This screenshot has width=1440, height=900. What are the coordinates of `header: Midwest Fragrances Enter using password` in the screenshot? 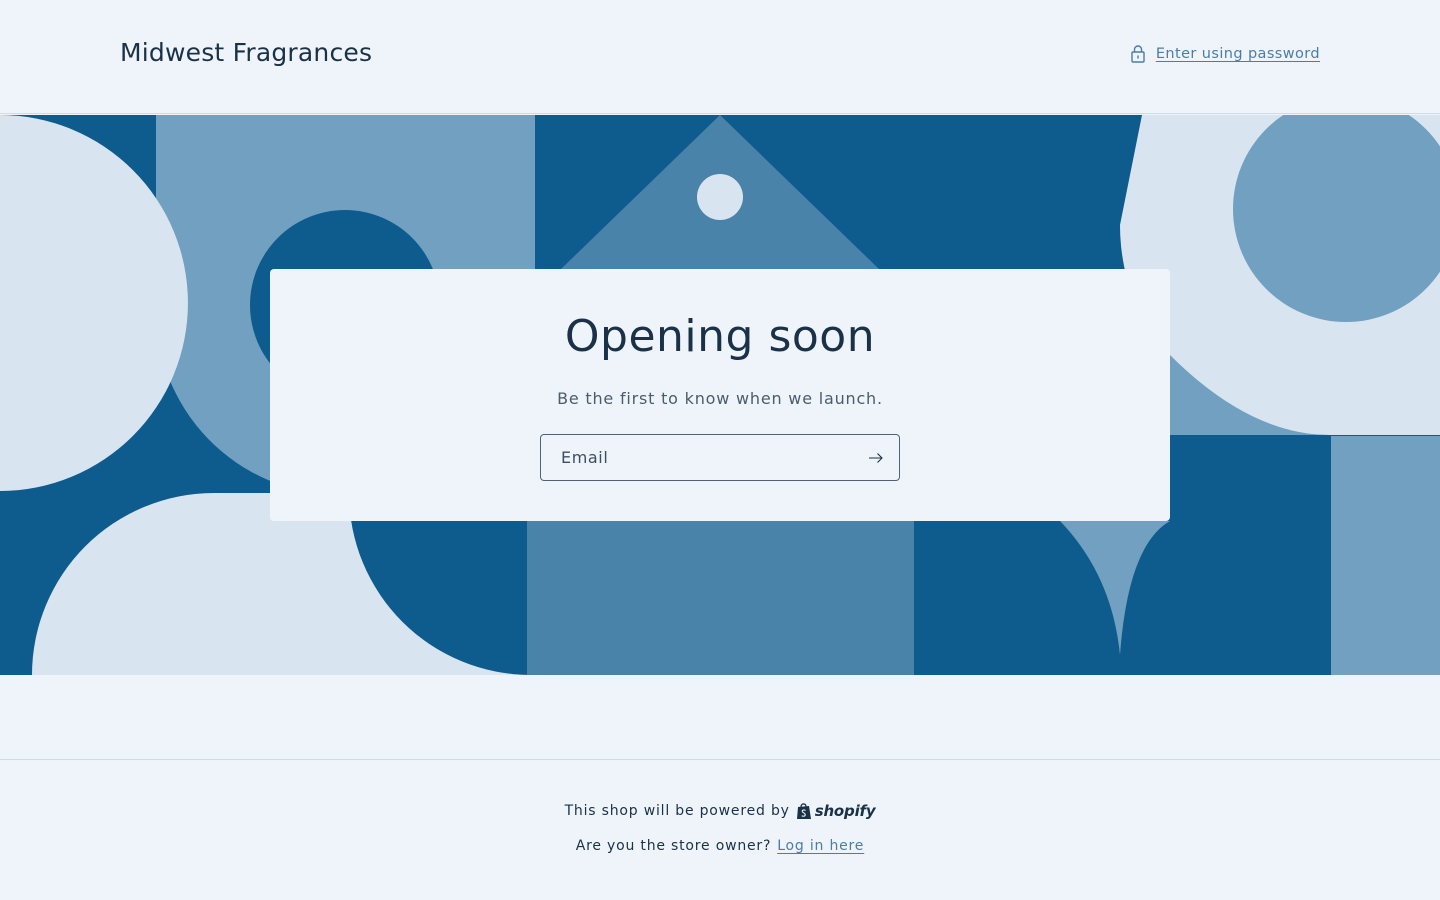 It's located at (720, 57).